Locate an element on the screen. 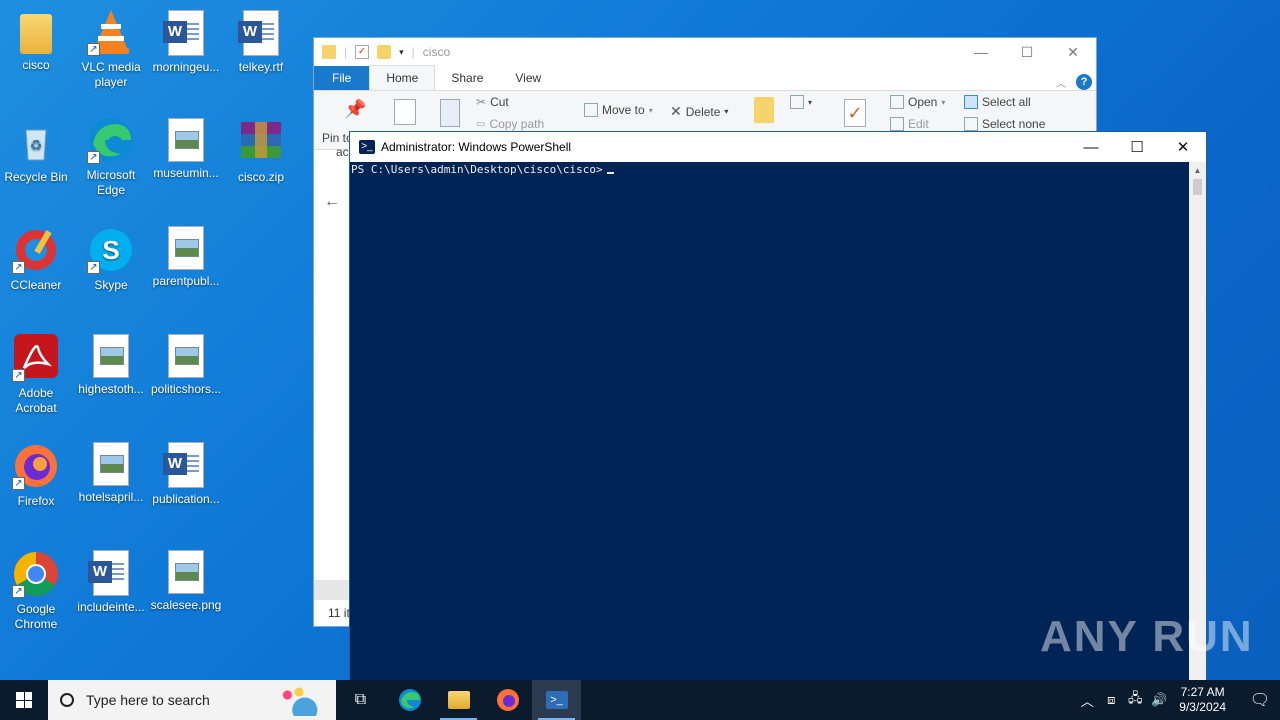 The width and height of the screenshot is (1280, 720). start-button is located at coordinates (24, 700).